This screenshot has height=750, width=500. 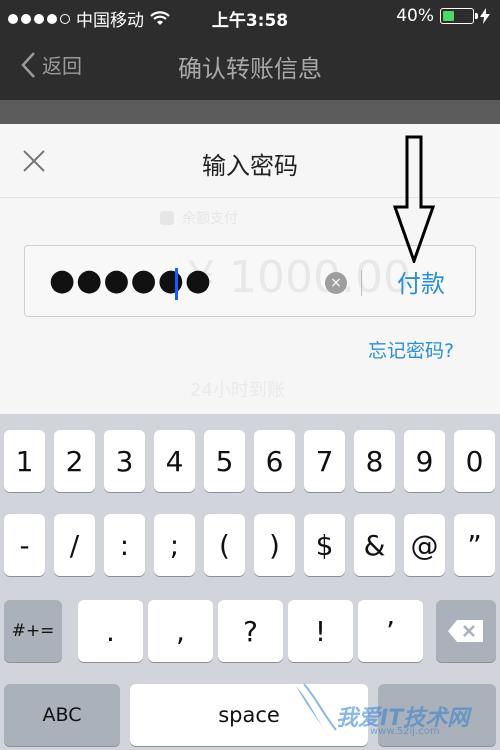 What do you see at coordinates (411, 349) in the screenshot?
I see `forgot-password-link: 忘记密码?` at bounding box center [411, 349].